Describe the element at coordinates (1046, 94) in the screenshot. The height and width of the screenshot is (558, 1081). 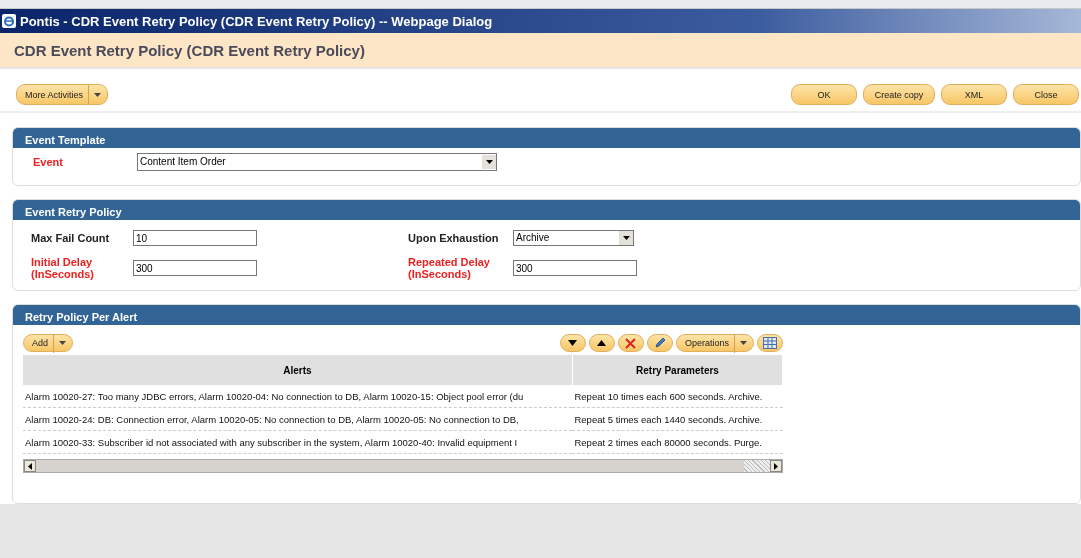
I see `toolbar-button: Close` at that location.